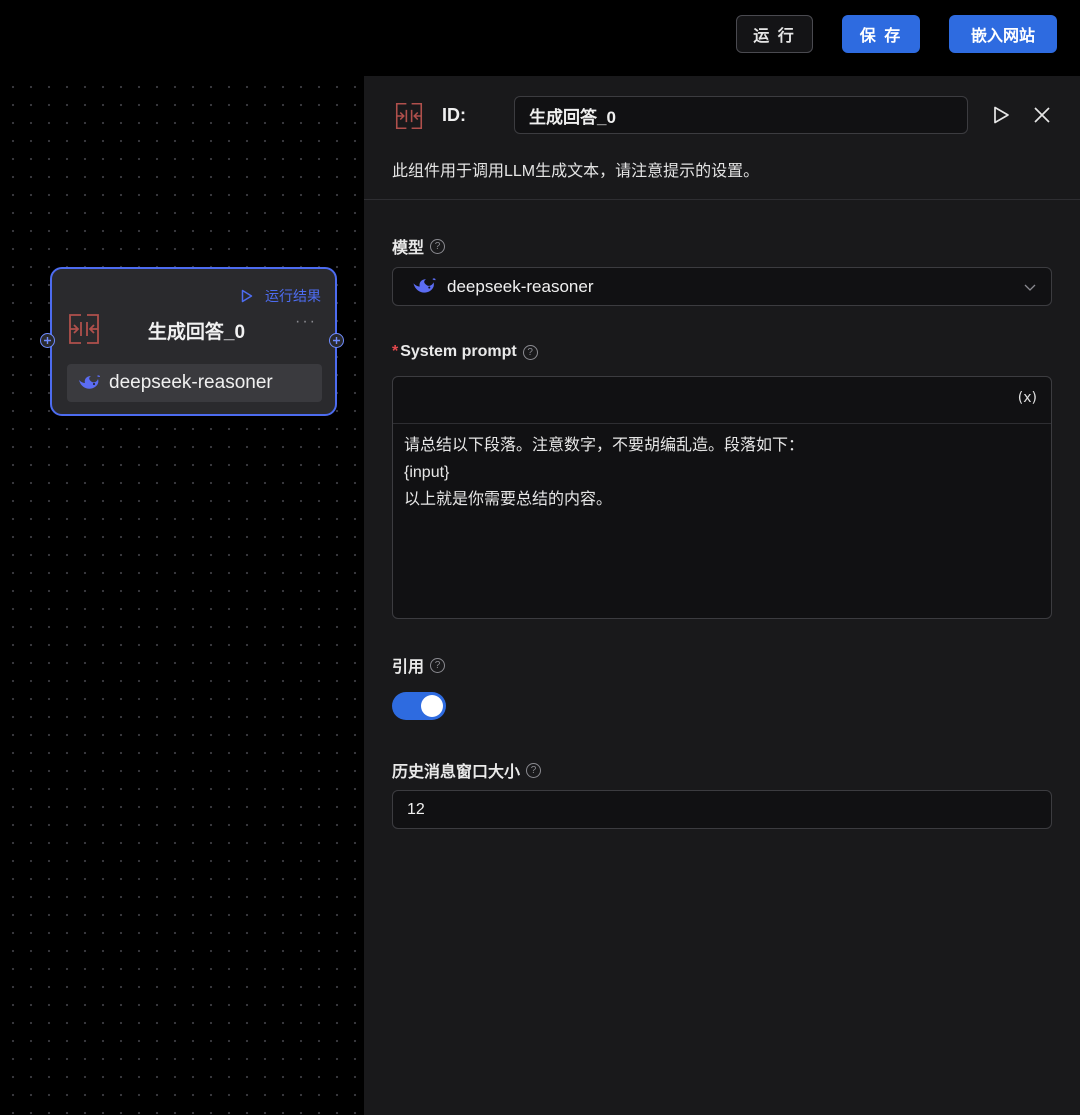  Describe the element at coordinates (458, 351) in the screenshot. I see `system-prompt-label-text: System prompt` at that location.